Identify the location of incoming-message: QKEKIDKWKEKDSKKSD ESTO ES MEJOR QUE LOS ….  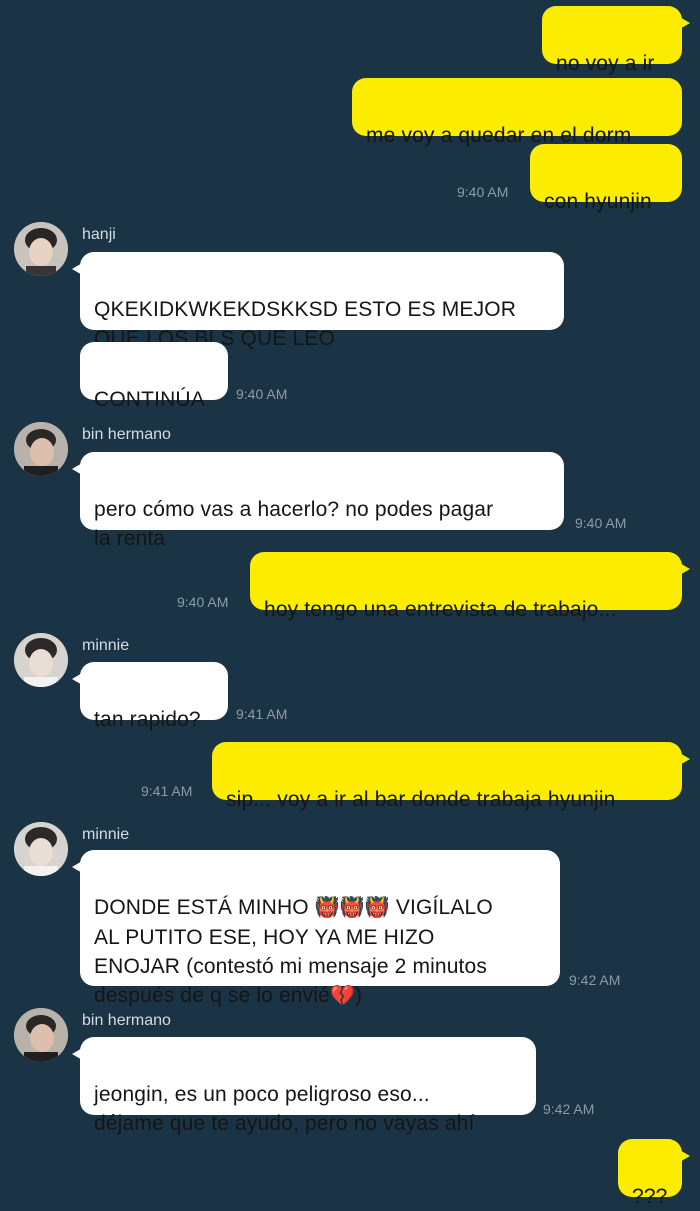
(318, 301).